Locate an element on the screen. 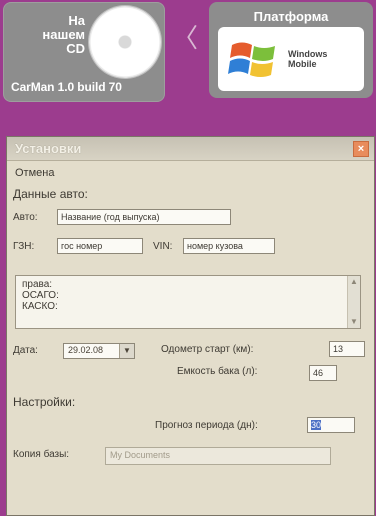 The width and height of the screenshot is (376, 516). wordmark-line1: Windows is located at coordinates (308, 54).